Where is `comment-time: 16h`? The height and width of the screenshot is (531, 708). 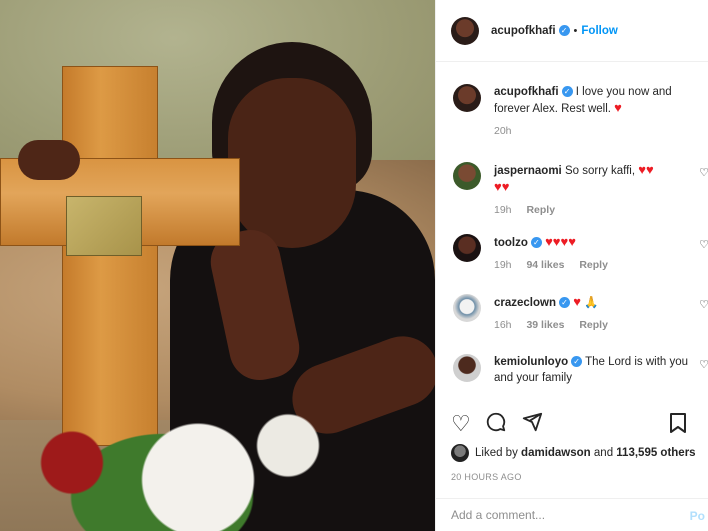 comment-time: 16h is located at coordinates (503, 325).